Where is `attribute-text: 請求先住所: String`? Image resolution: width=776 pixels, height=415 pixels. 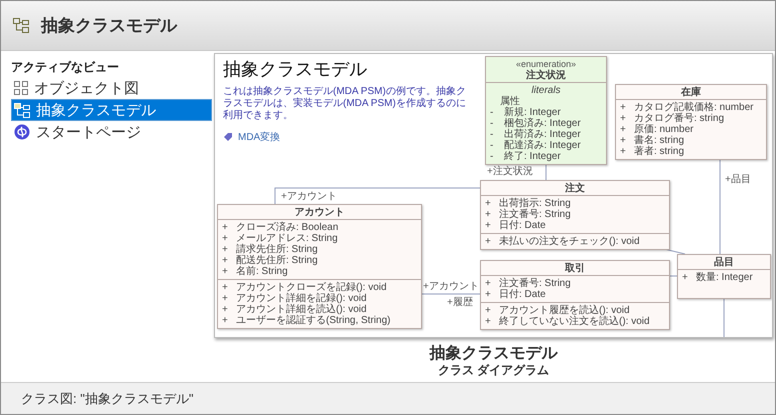
attribute-text: 請求先住所: String is located at coordinates (277, 249).